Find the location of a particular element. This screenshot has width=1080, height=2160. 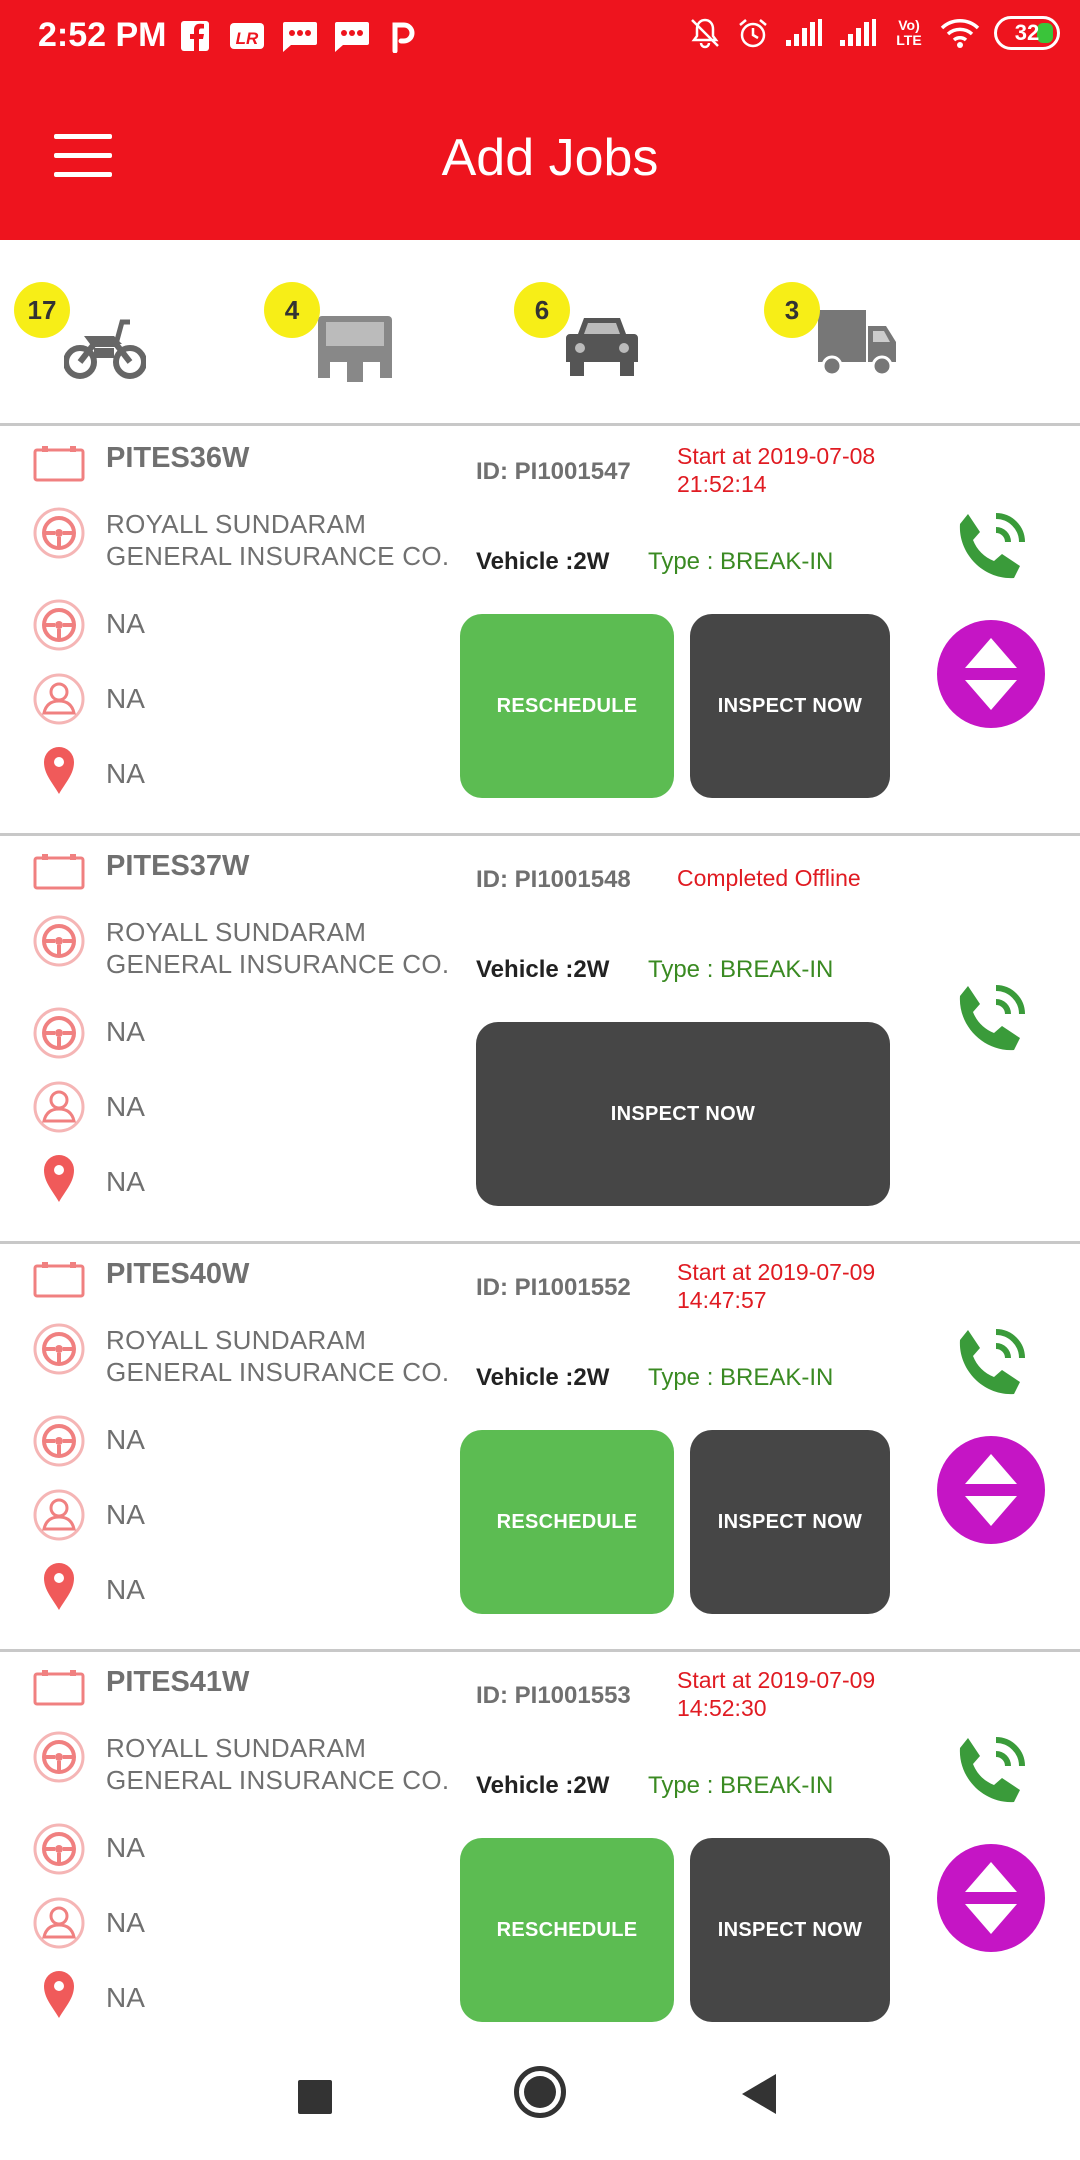

notification-icons: LR is located at coordinates (299, 36).